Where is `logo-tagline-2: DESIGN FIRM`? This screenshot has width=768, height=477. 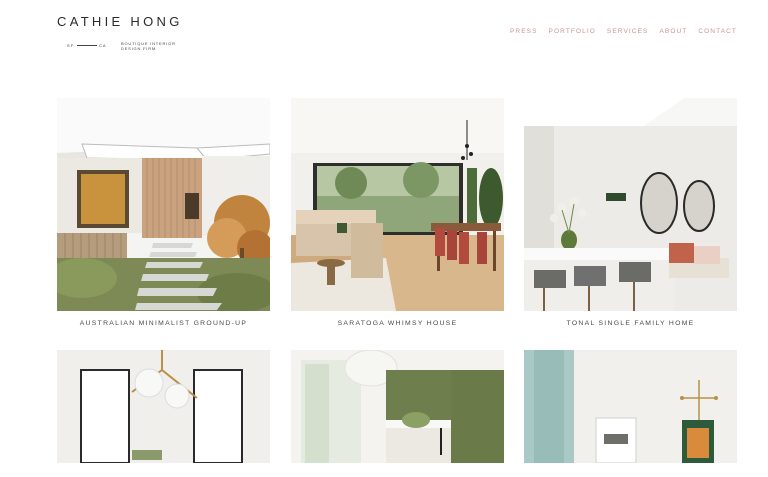
logo-tagline-2: DESIGN FIRM is located at coordinates (139, 48).